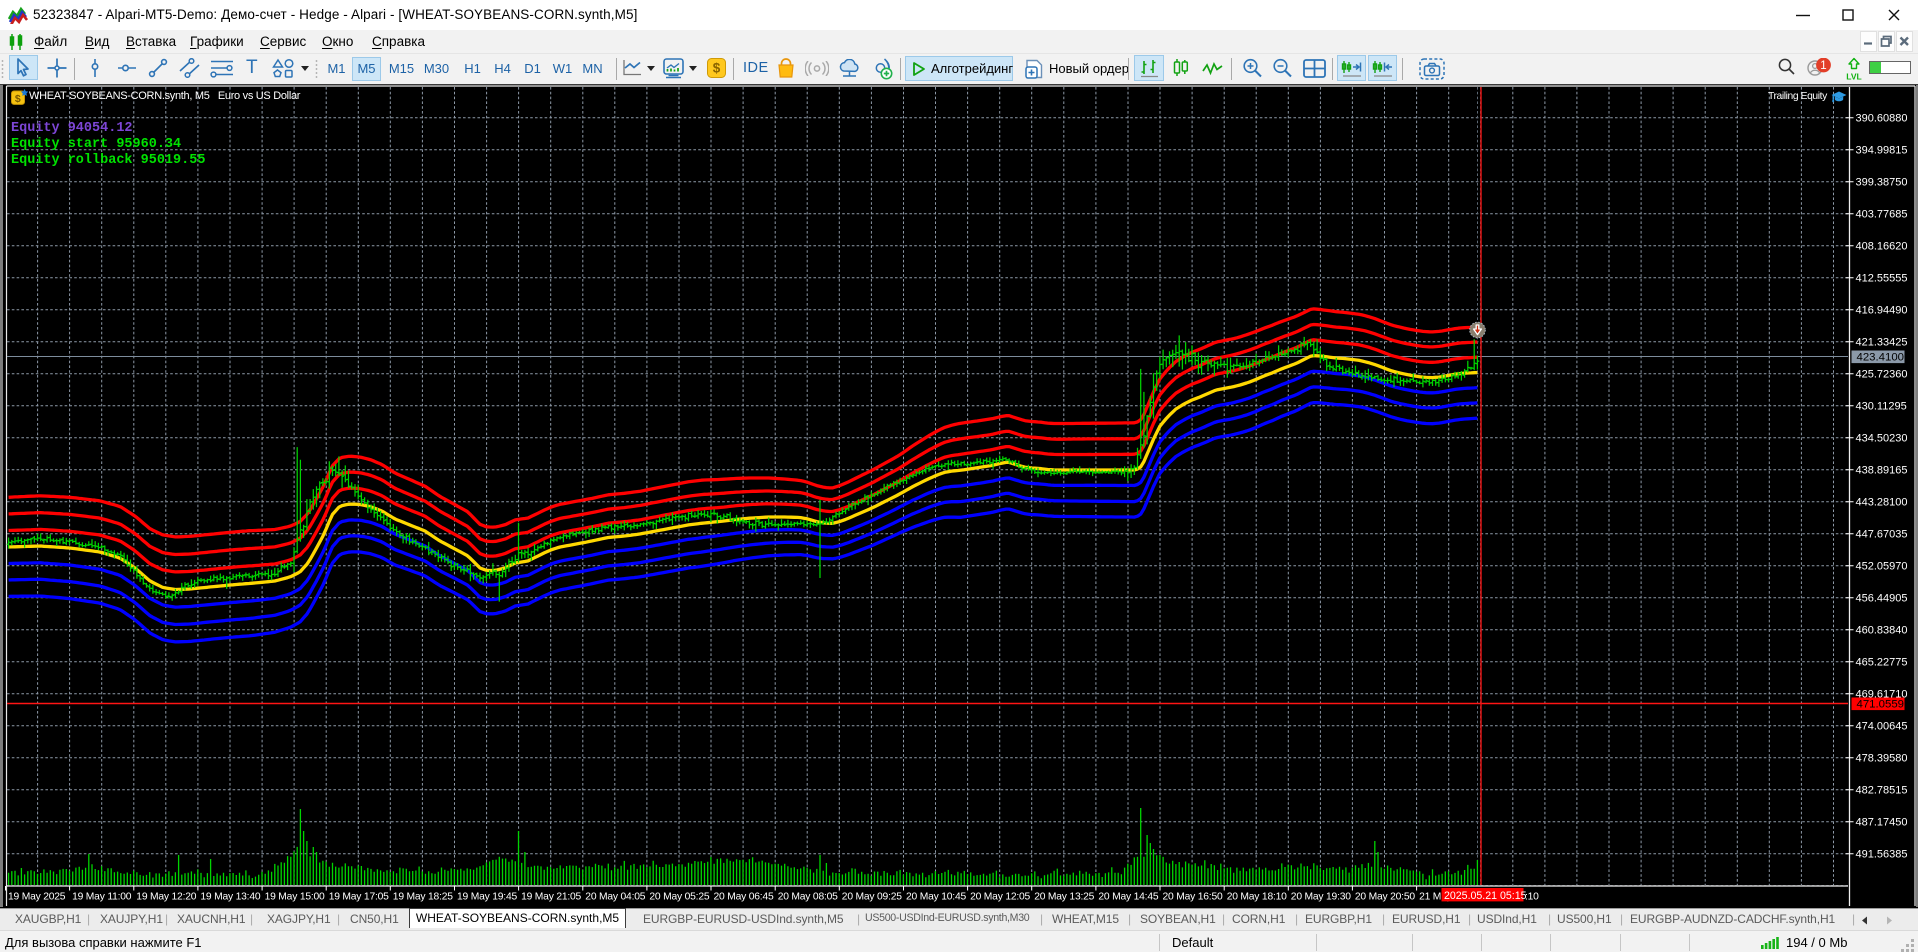 This screenshot has height=952, width=1918. What do you see at coordinates (102, 897) in the screenshot?
I see `svg-text: 19 May 11:00` at bounding box center [102, 897].